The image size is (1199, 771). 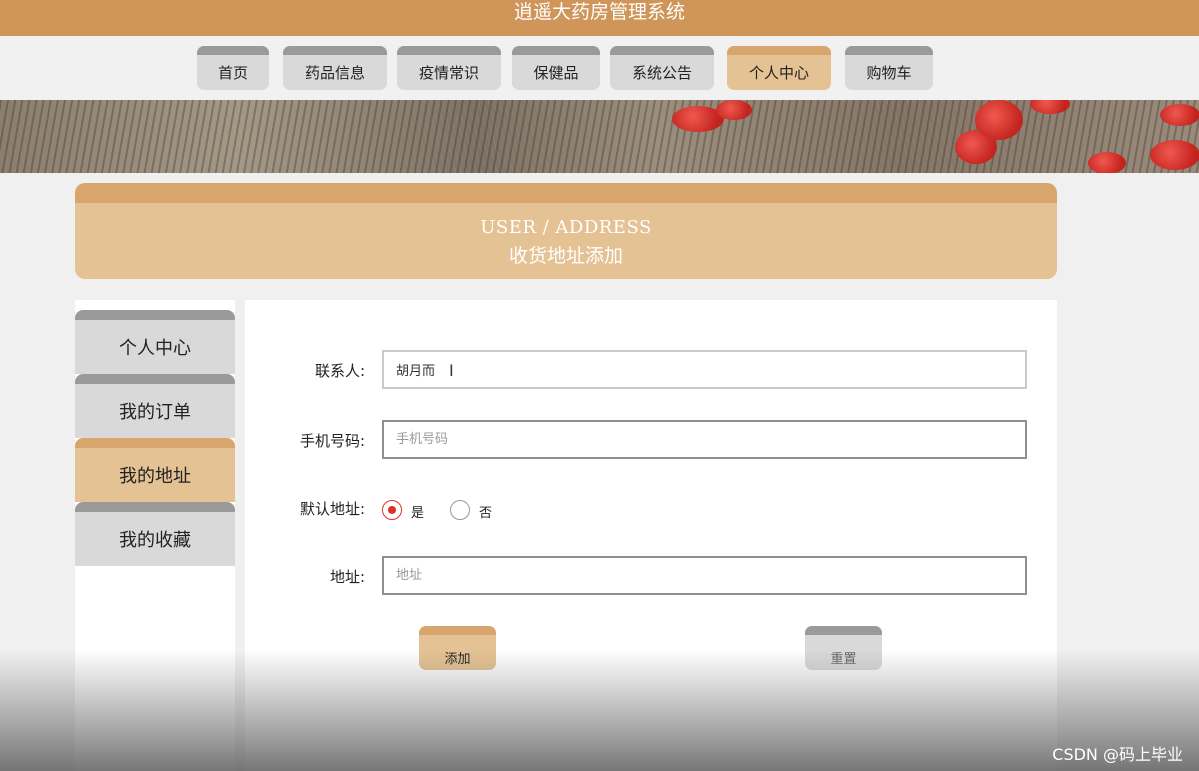 I want to click on contact-input, so click(x=704, y=369).